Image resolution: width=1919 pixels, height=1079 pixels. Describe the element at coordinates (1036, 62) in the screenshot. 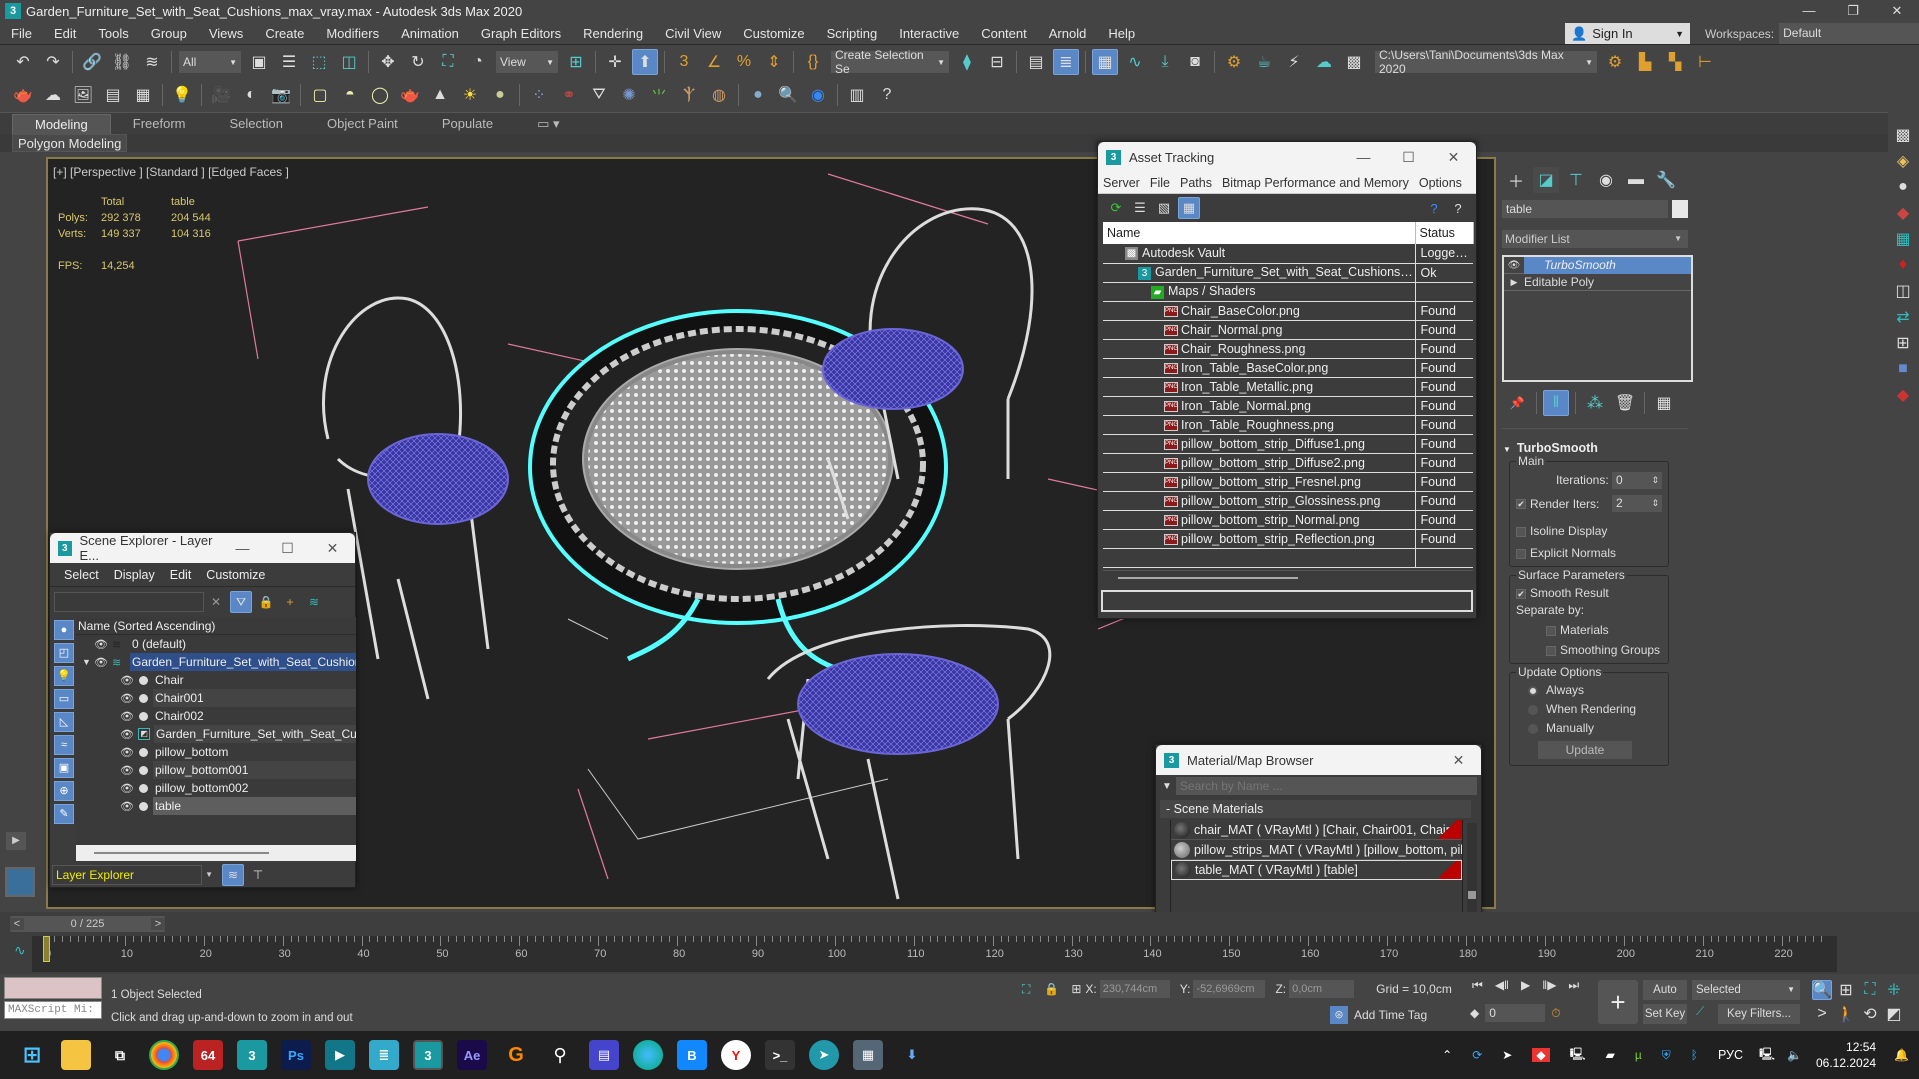

I see `toggle-scene-explorer-icon: ▤` at that location.